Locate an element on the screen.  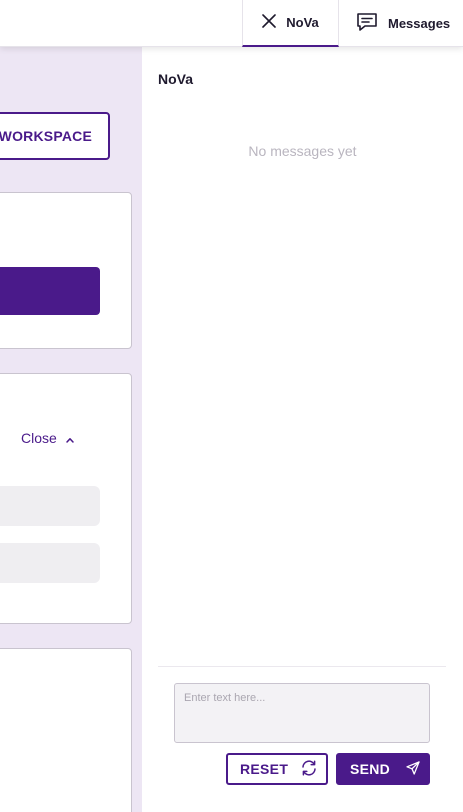
workspace-card: Close is located at coordinates (66, 498).